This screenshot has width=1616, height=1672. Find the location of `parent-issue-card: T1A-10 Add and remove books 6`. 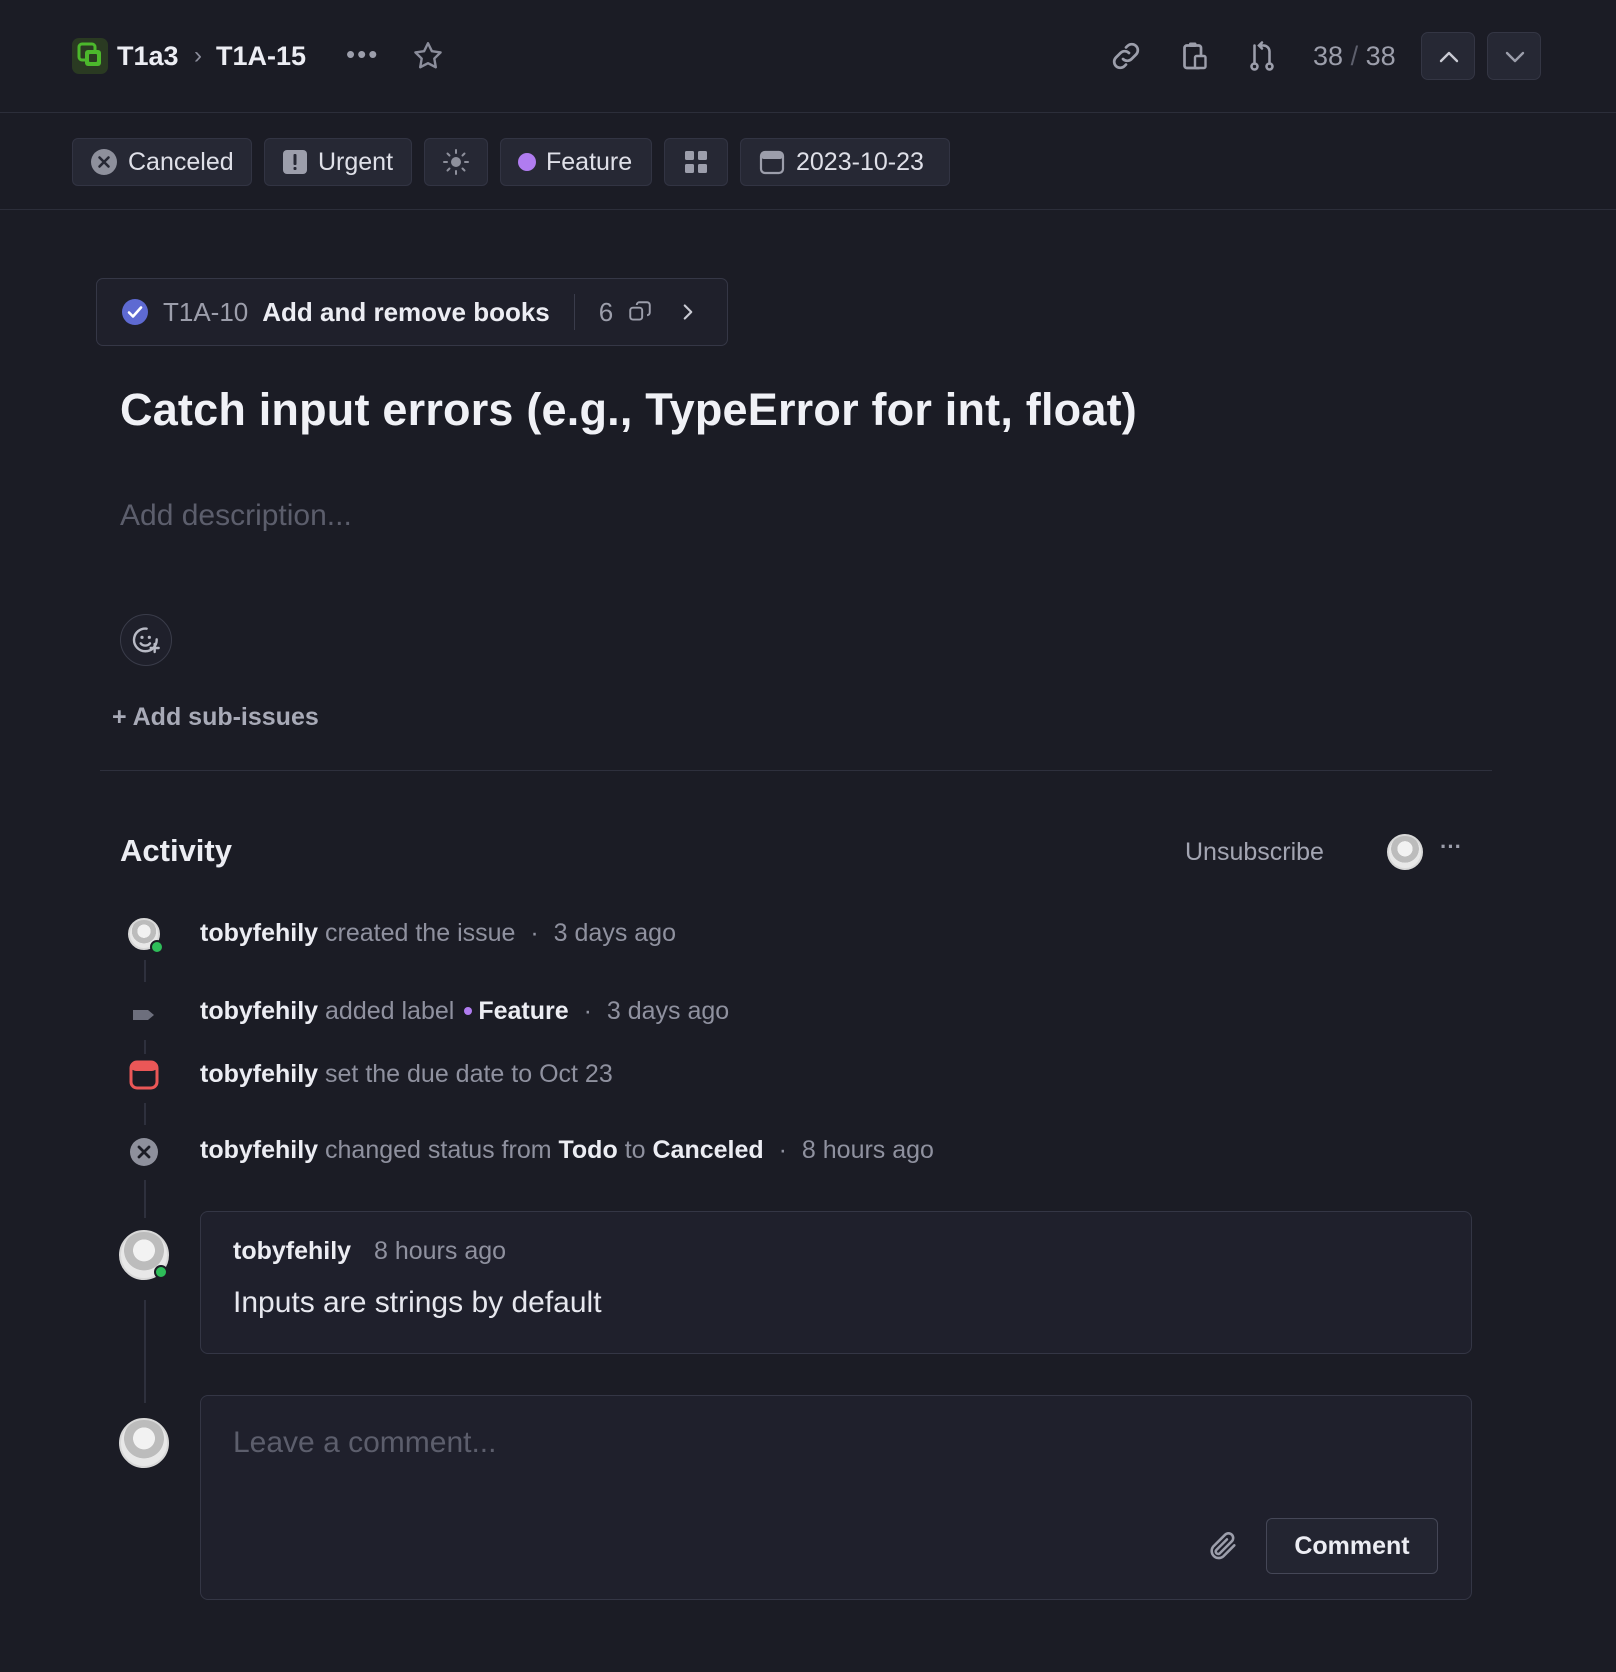

parent-issue-card: T1A-10 Add and remove books 6 is located at coordinates (412, 312).